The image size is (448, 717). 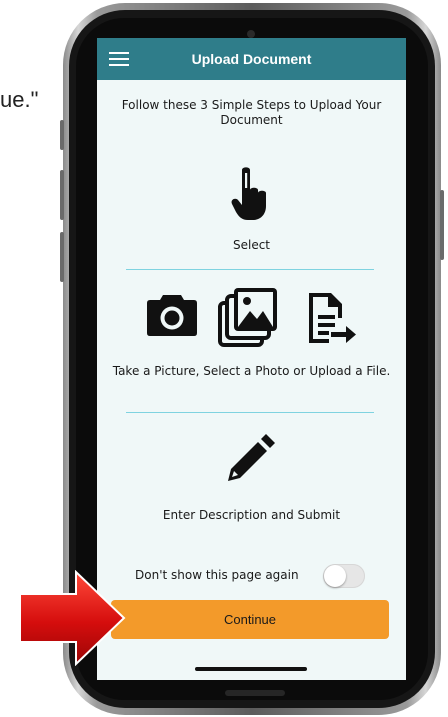 I want to click on upload-file-icon, so click(x=332, y=318).